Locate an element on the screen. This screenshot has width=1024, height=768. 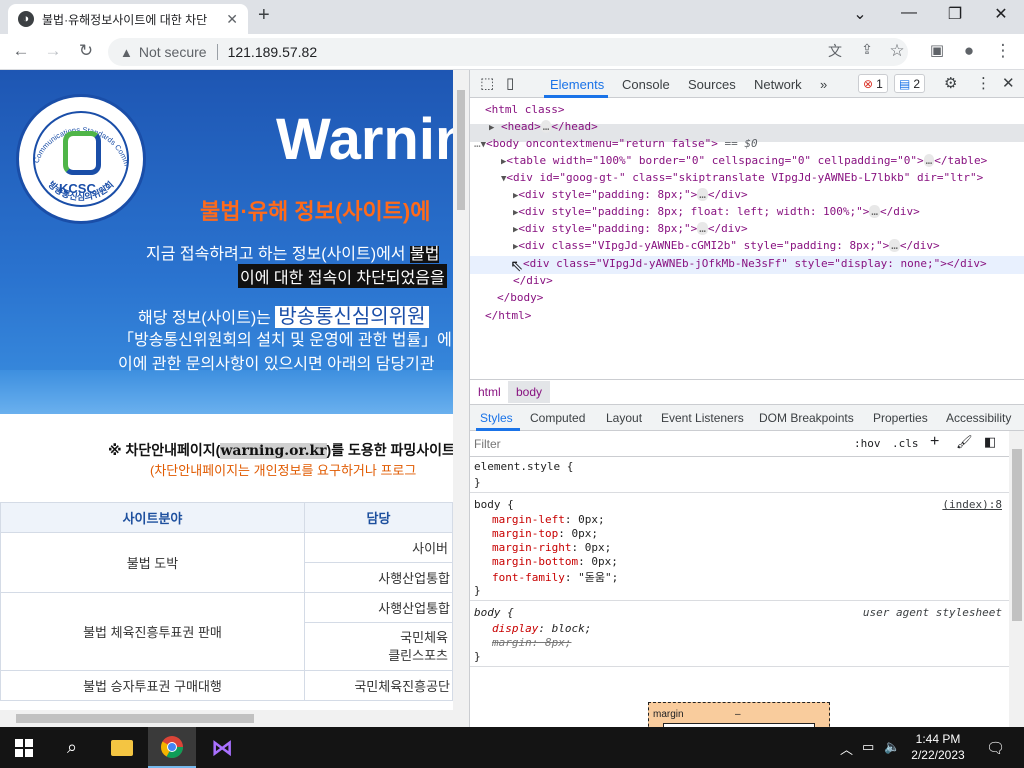
expand-triangle-icon: ▶ is located at coordinates (491, 128).